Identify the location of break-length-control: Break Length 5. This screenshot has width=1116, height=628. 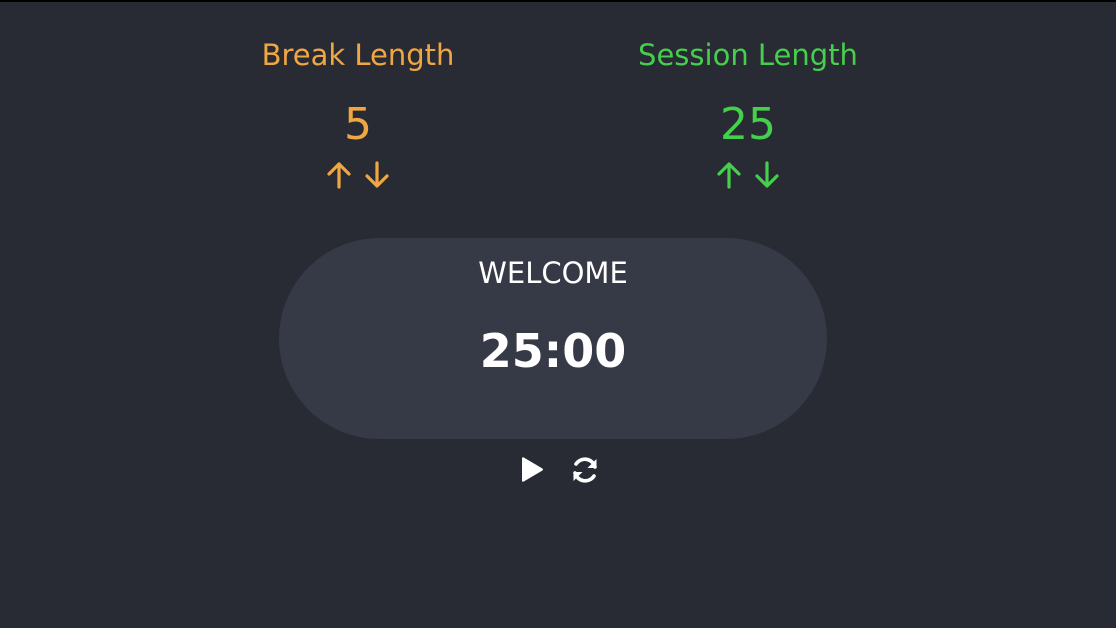
(358, 112).